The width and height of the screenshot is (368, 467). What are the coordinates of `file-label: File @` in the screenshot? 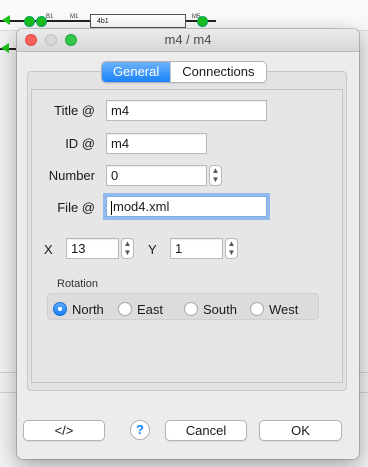 It's located at (76, 207).